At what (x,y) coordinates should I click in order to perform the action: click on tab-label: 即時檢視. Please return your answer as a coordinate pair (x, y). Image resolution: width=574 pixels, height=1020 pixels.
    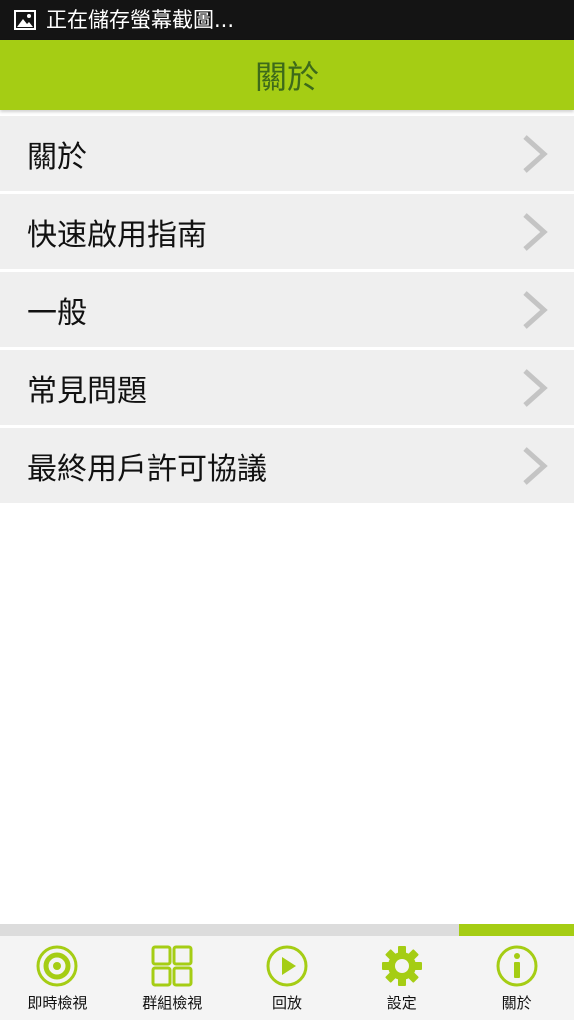
    Looking at the image, I should click on (57, 1003).